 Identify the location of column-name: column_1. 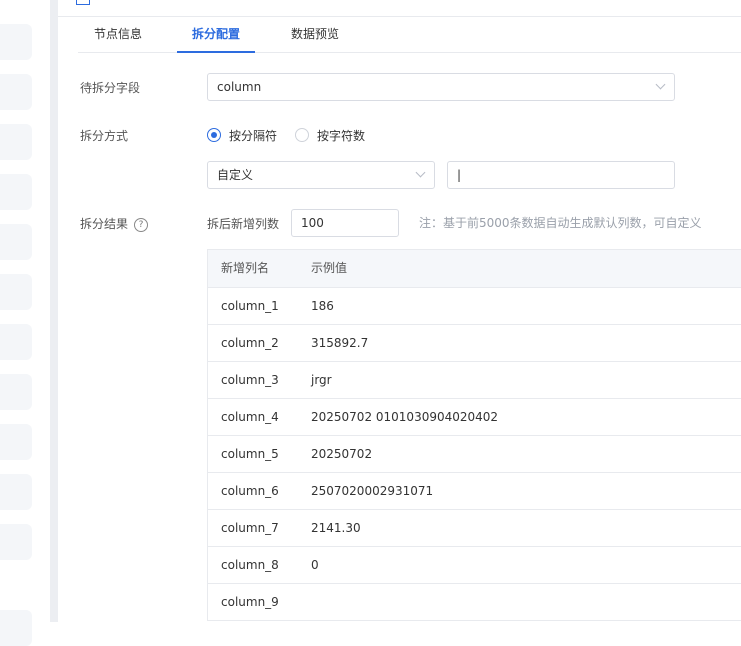
(250, 306).